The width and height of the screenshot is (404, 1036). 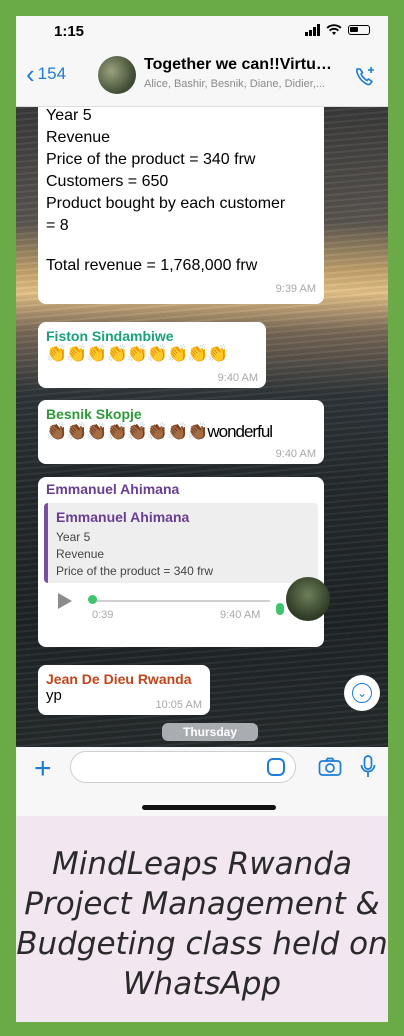 What do you see at coordinates (368, 767) in the screenshot?
I see `microphone-icon` at bounding box center [368, 767].